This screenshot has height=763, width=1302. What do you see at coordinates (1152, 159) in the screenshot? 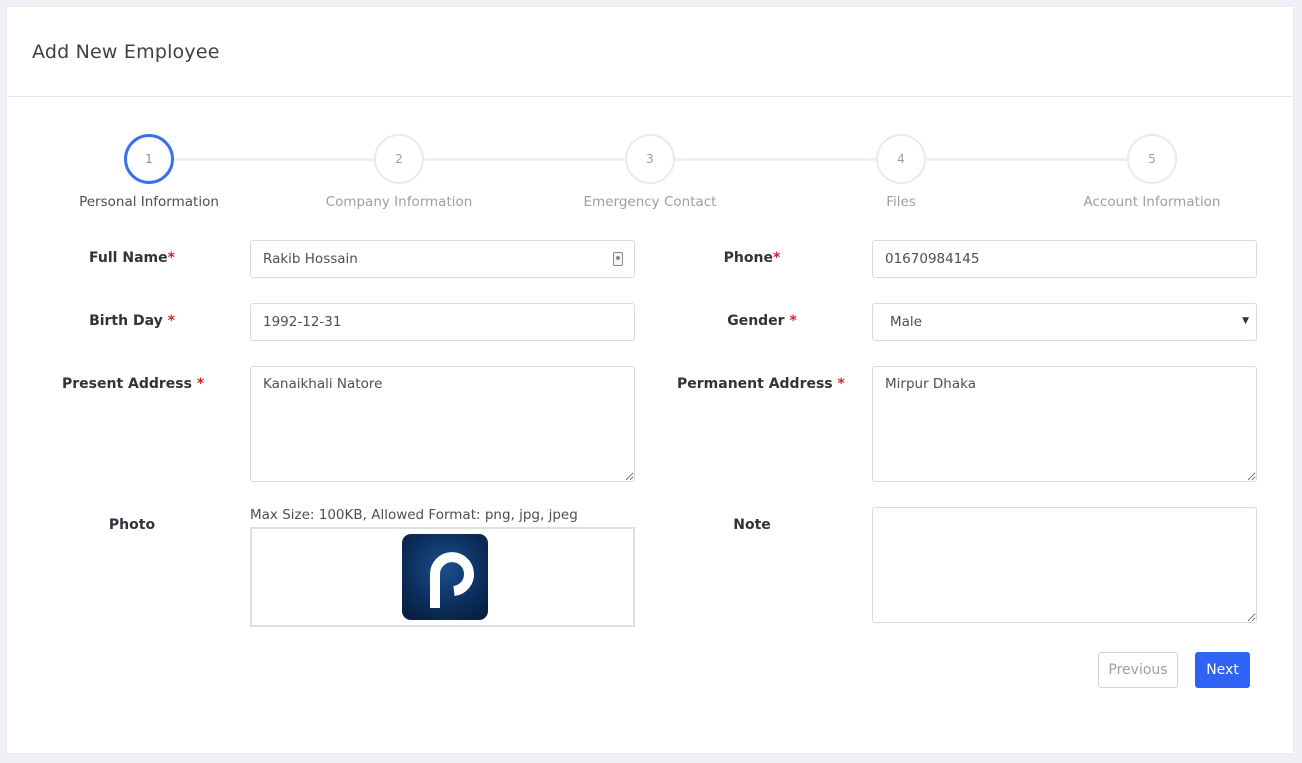
I see `step-number-circle: 5` at bounding box center [1152, 159].